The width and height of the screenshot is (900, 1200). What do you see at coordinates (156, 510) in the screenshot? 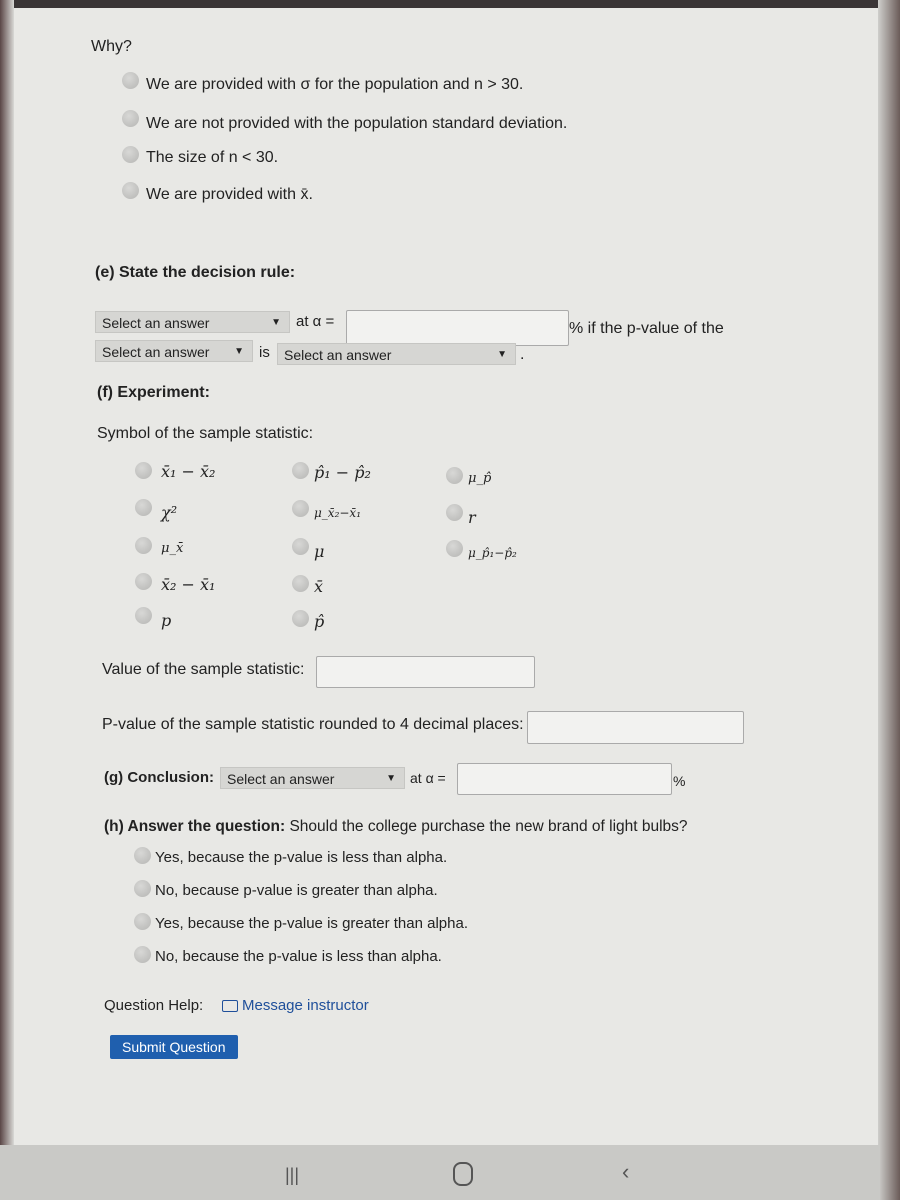
I see `symbol-option: χ²` at bounding box center [156, 510].